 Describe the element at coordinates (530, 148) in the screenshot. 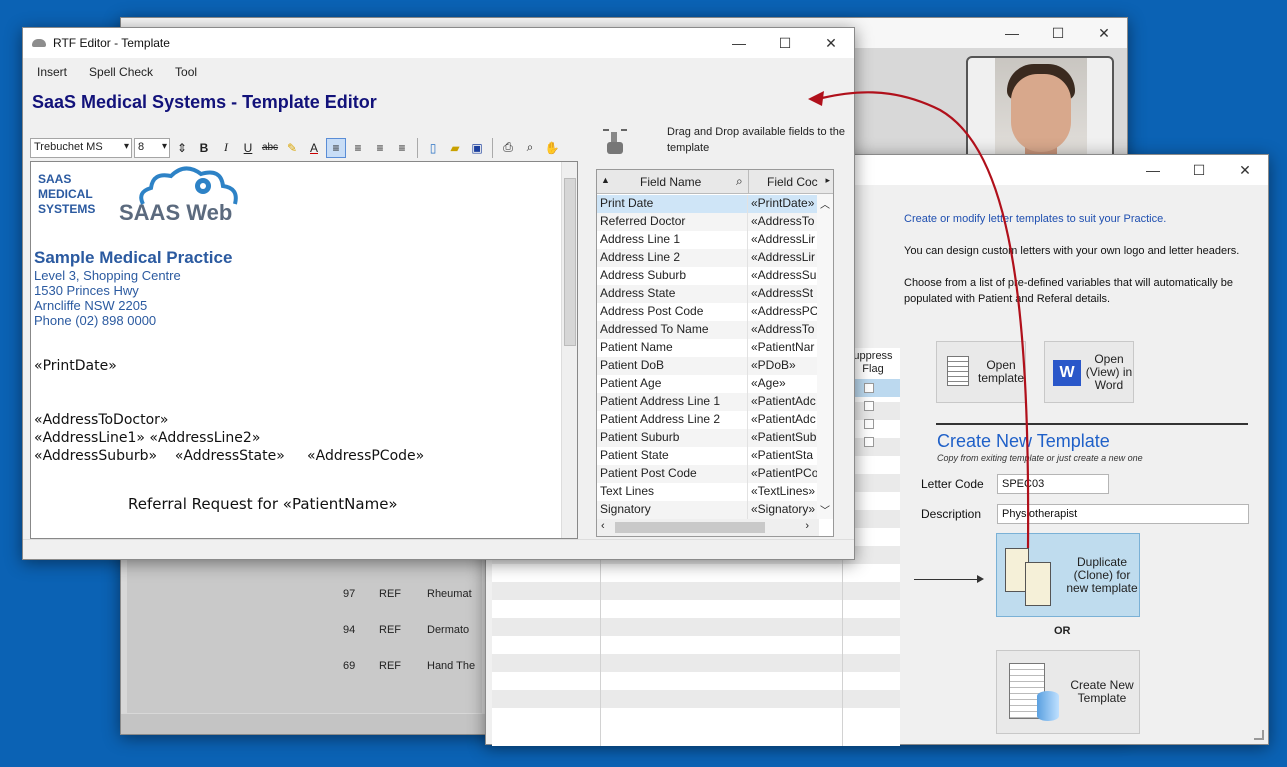

I see `search-icon: ⌕` at that location.